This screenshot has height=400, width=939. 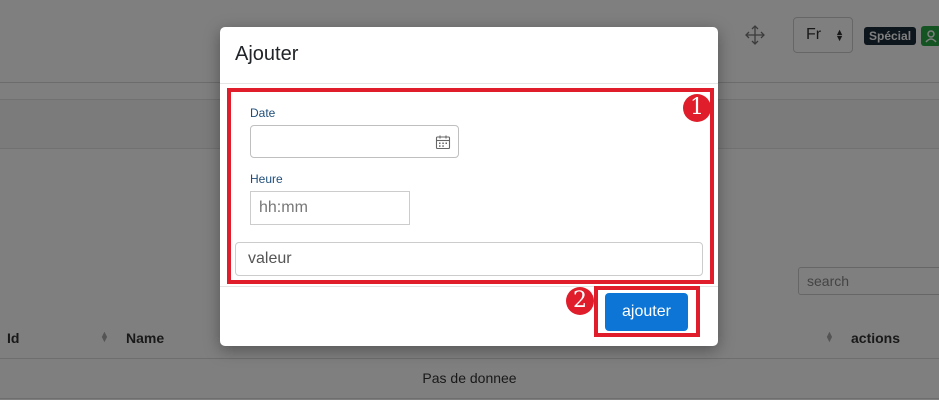 What do you see at coordinates (580, 301) in the screenshot?
I see `callout-number-2: 2` at bounding box center [580, 301].